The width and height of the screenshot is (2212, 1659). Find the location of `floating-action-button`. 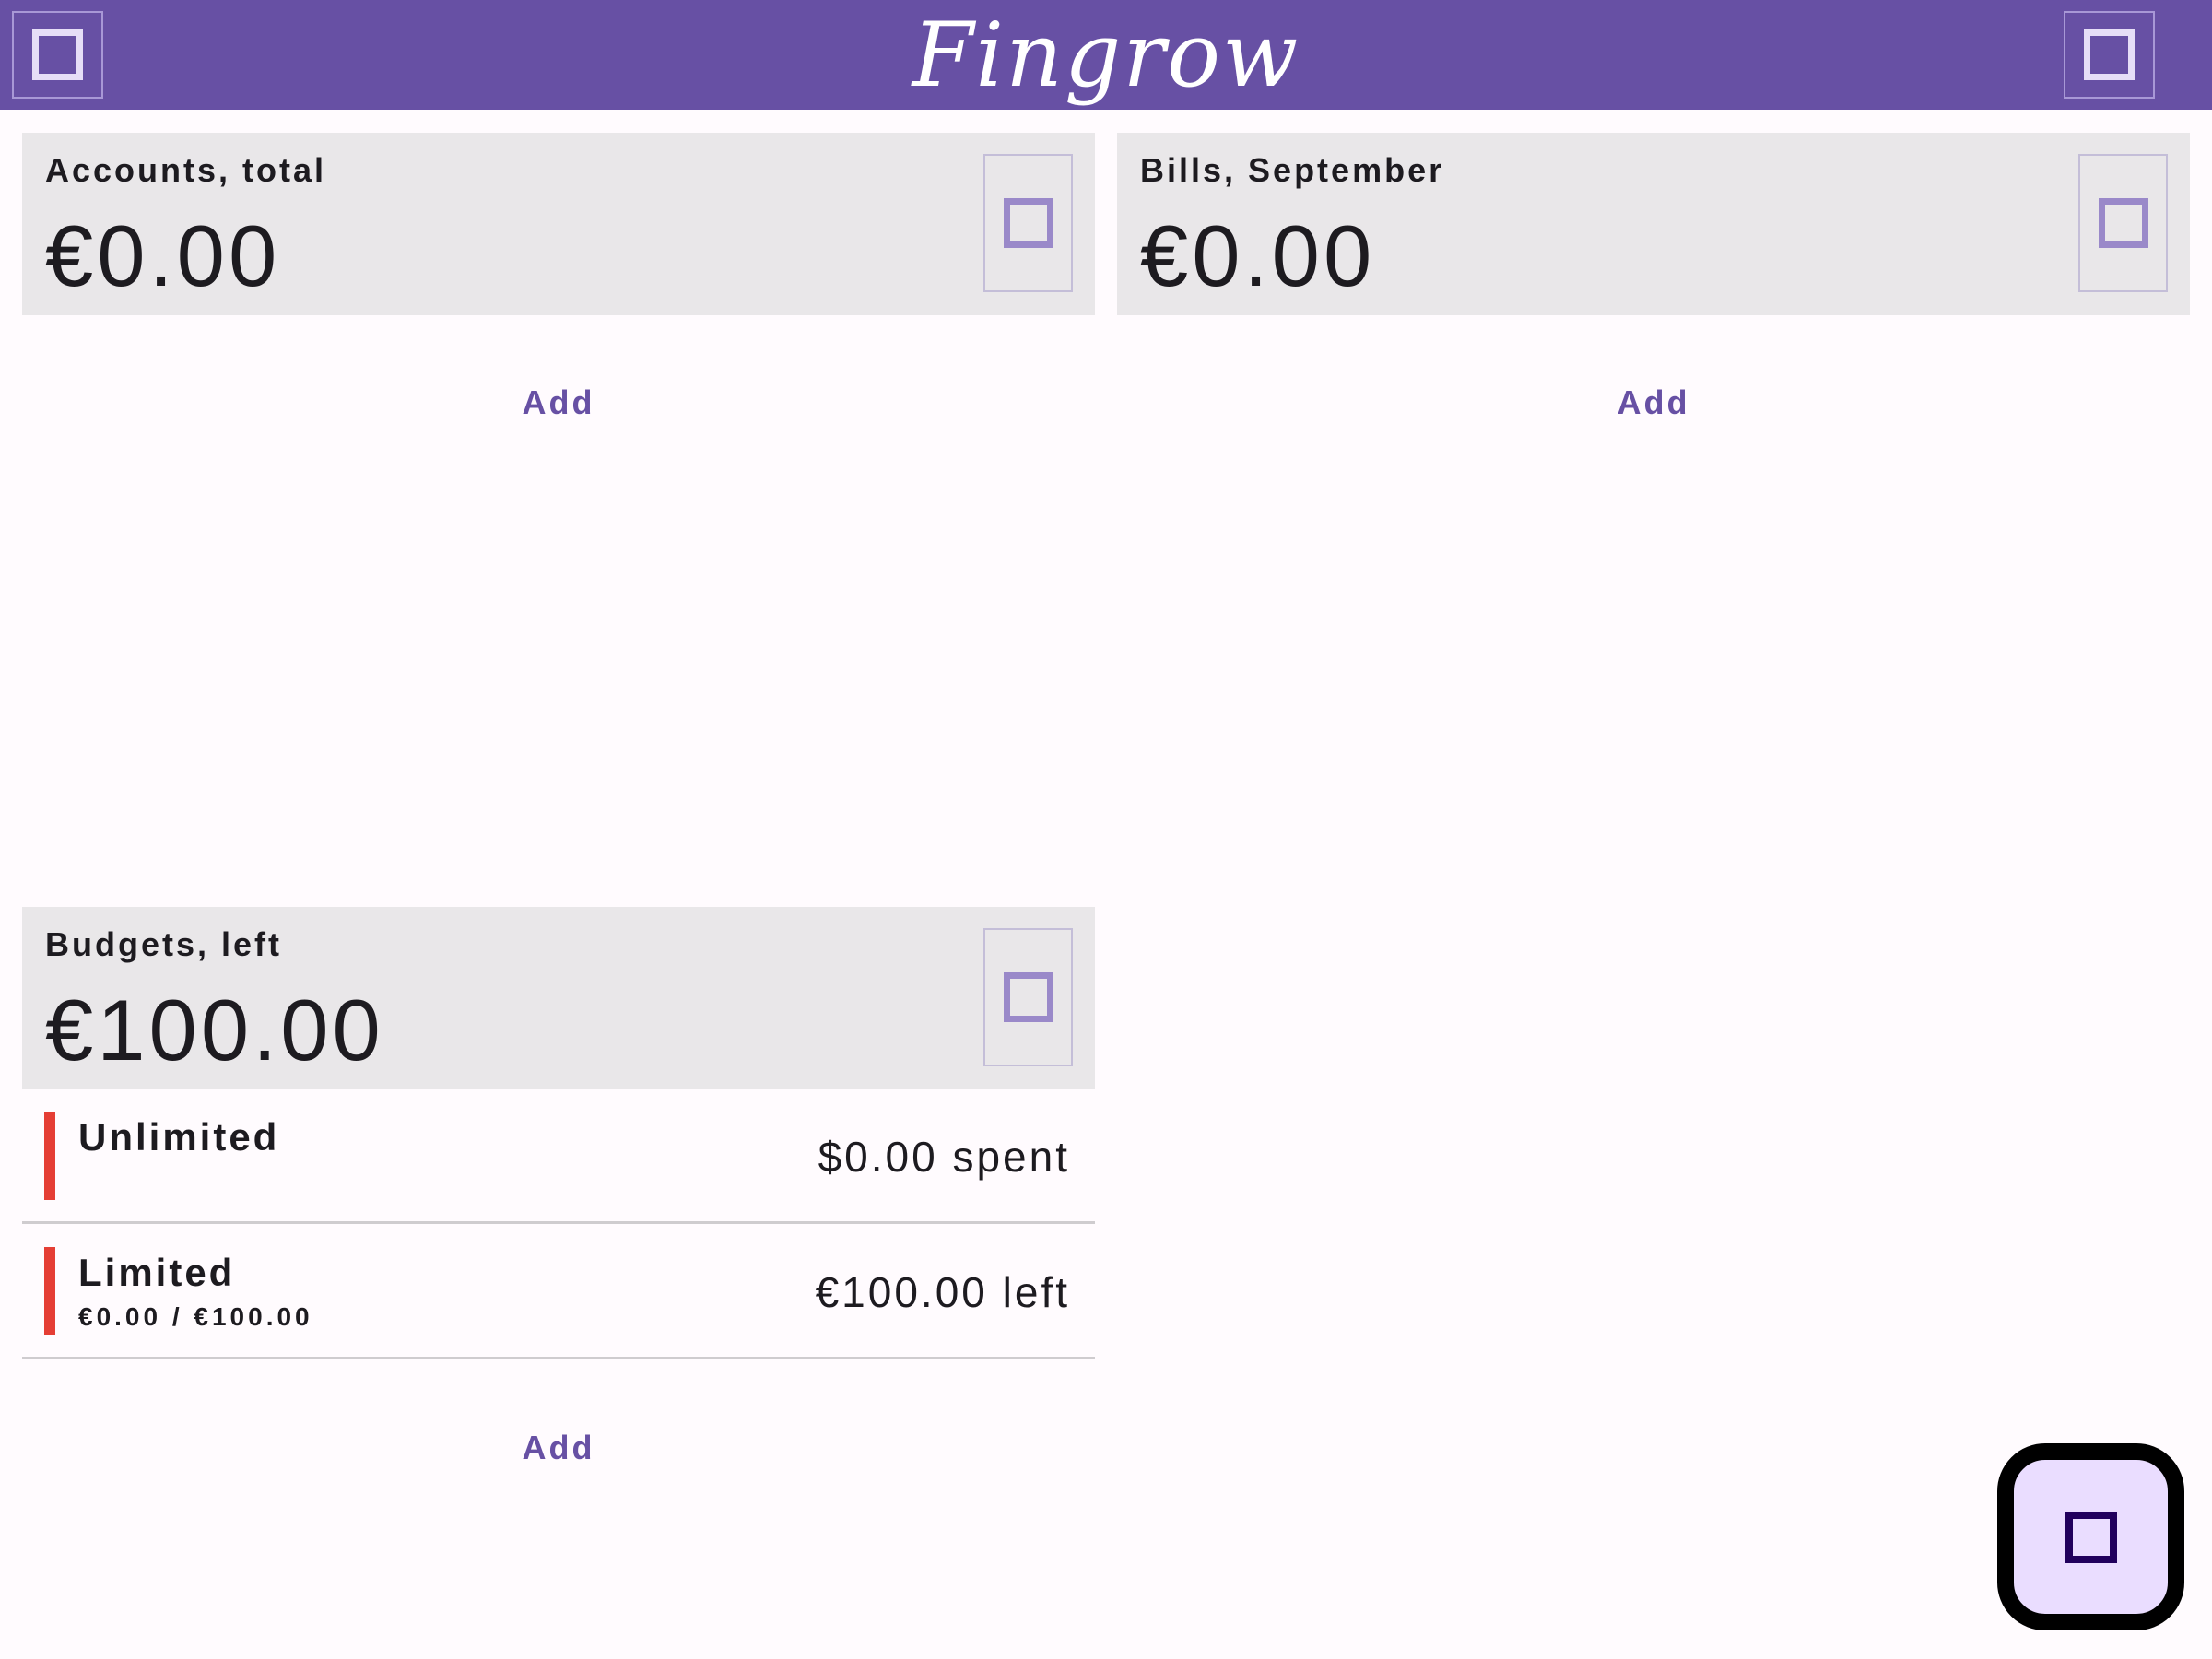

floating-action-button is located at coordinates (2090, 1536).